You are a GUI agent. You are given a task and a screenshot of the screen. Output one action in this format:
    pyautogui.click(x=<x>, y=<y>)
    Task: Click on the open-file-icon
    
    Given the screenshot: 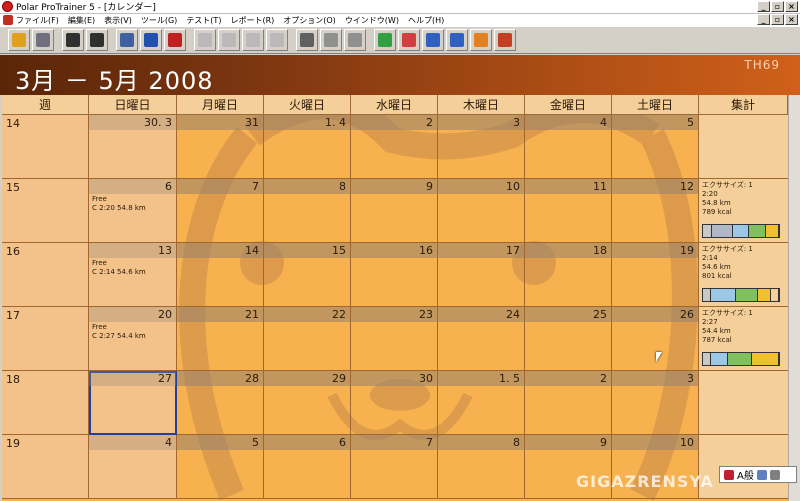 What is the action you would take?
    pyautogui.click(x=19, y=40)
    